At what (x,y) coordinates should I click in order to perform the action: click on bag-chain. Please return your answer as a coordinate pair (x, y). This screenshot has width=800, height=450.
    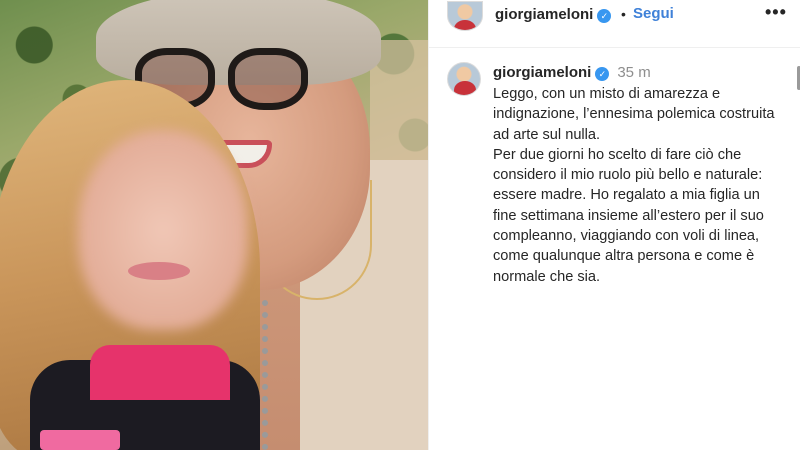
    Looking at the image, I should click on (271, 375).